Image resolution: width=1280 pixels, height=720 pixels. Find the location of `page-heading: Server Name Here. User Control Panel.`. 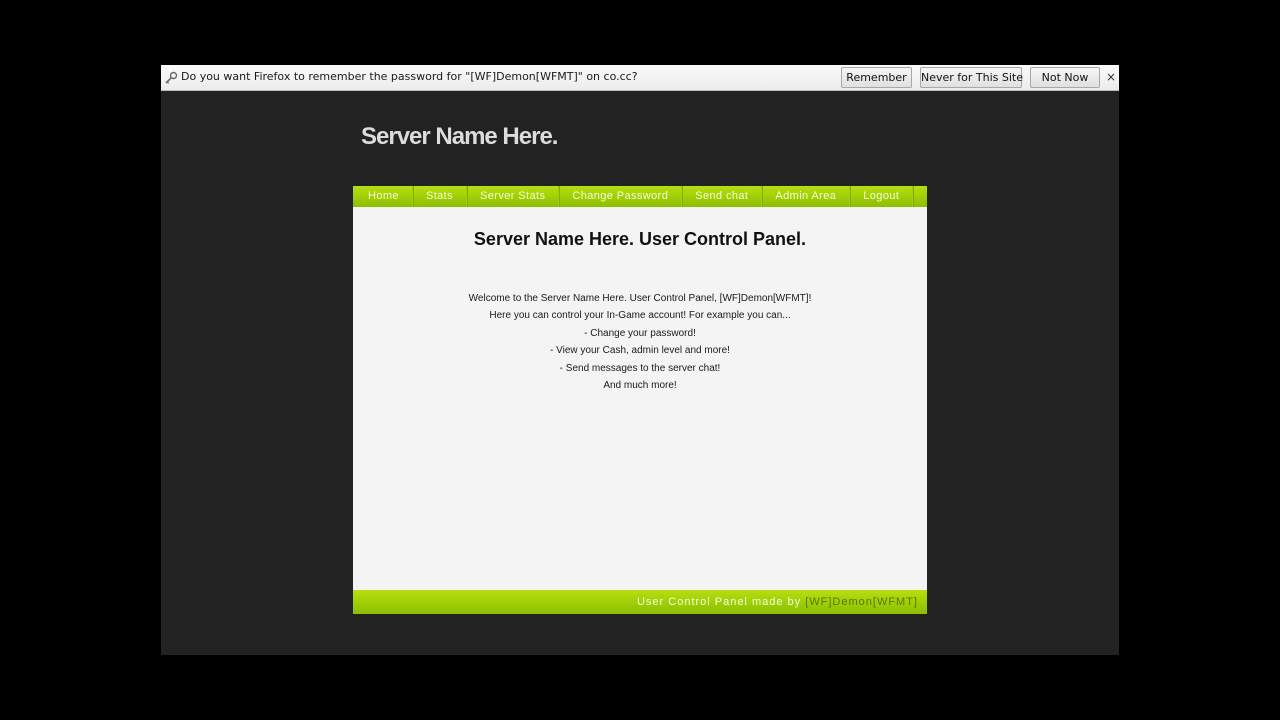

page-heading: Server Name Here. User Control Panel. is located at coordinates (640, 239).